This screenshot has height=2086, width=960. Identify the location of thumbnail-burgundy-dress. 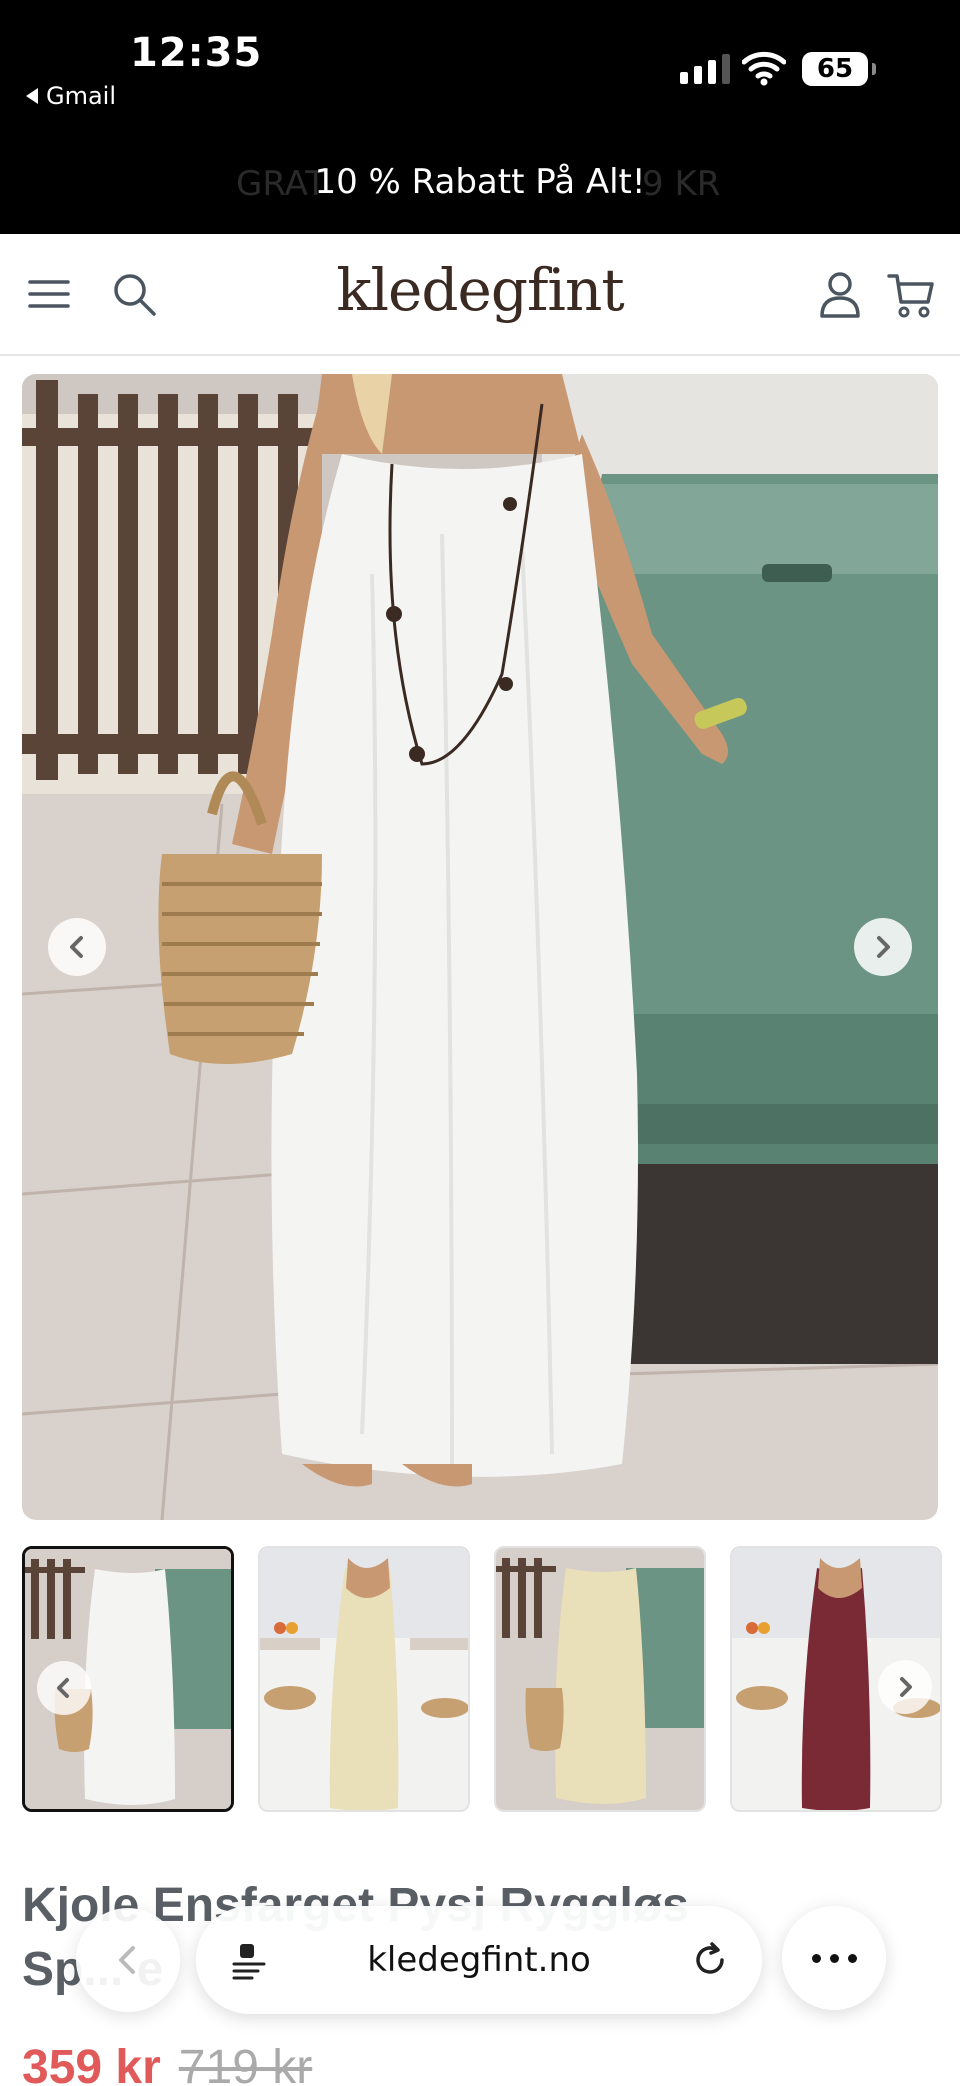
(836, 1679).